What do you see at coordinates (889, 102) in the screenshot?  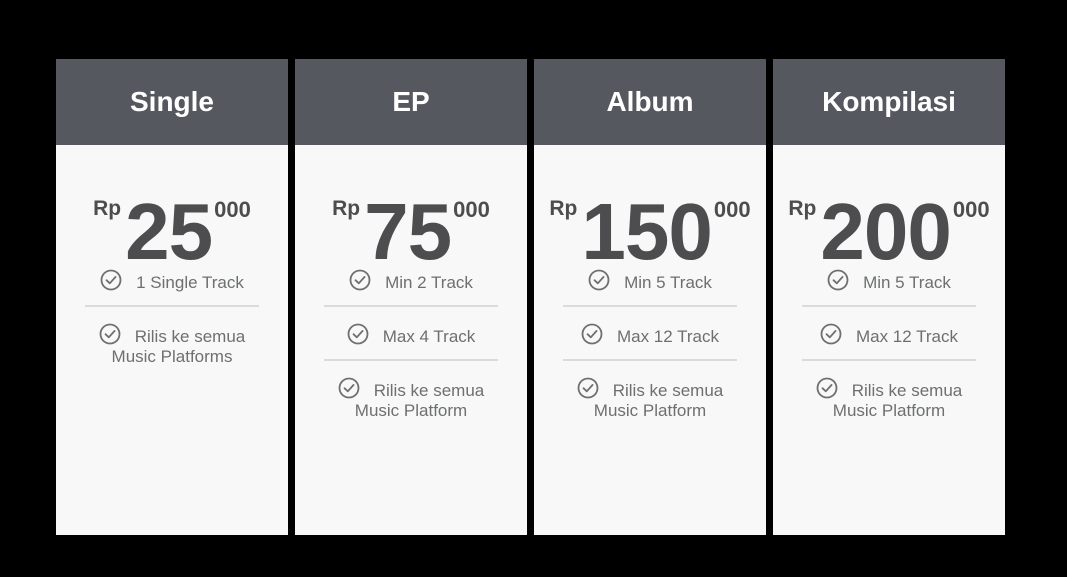 I see `plan-title: Kompilasi` at bounding box center [889, 102].